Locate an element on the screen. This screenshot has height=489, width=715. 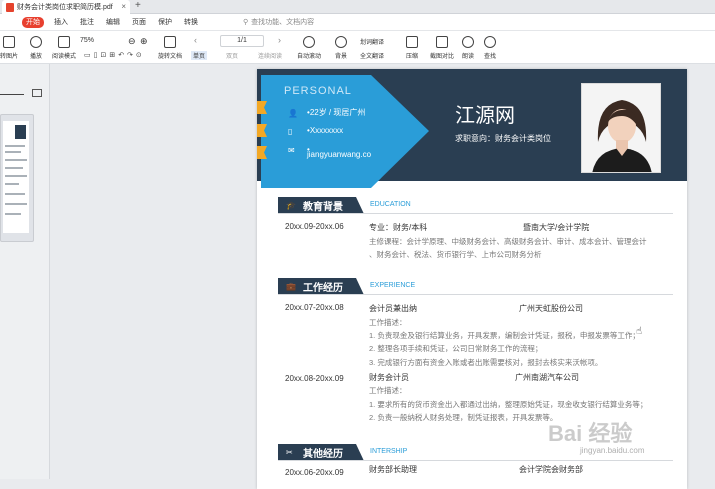
menu-item-convert: 转换 is located at coordinates (191, 22).